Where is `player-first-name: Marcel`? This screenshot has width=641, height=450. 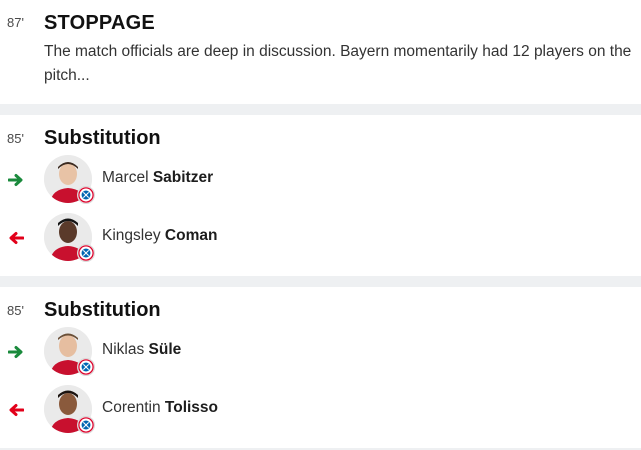
player-first-name: Marcel is located at coordinates (125, 177).